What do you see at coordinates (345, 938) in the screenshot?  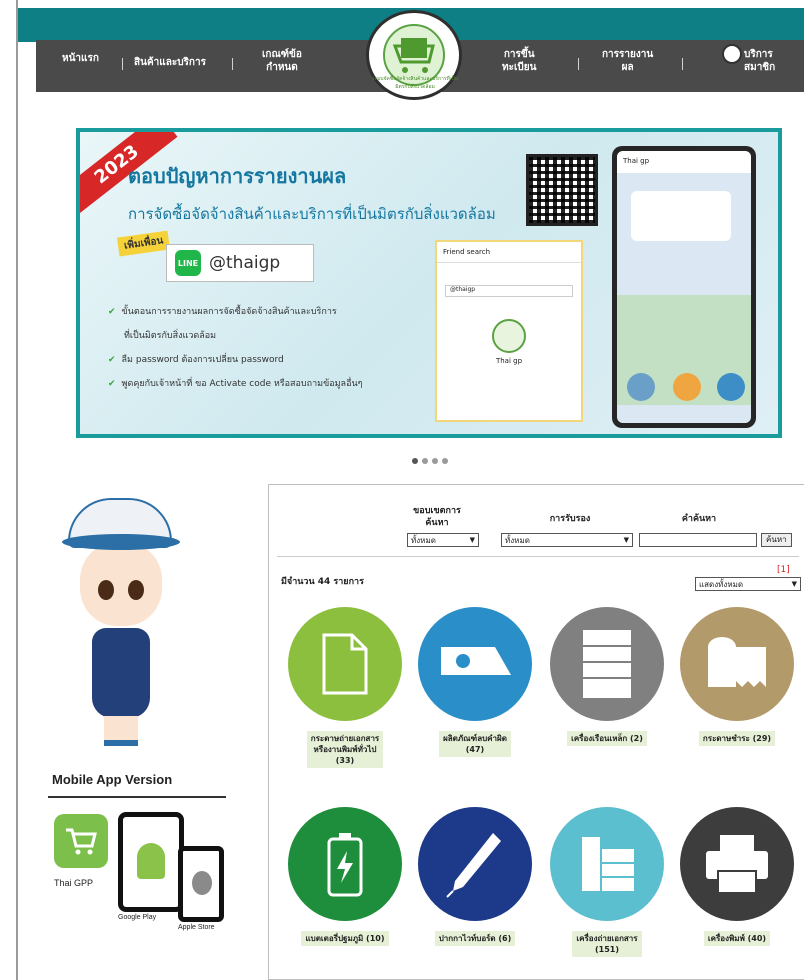 I see `category-label: แบตเตอรี่ปฐมภูมิ (10)` at bounding box center [345, 938].